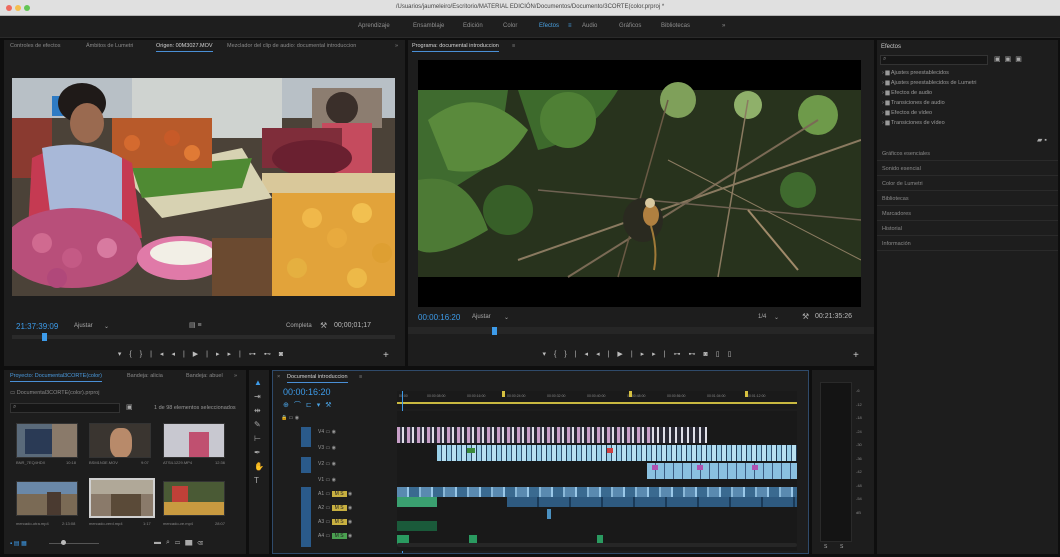  I want to click on effects-item-audio-effects: › ▆ Efectos de audio, so click(907, 93).